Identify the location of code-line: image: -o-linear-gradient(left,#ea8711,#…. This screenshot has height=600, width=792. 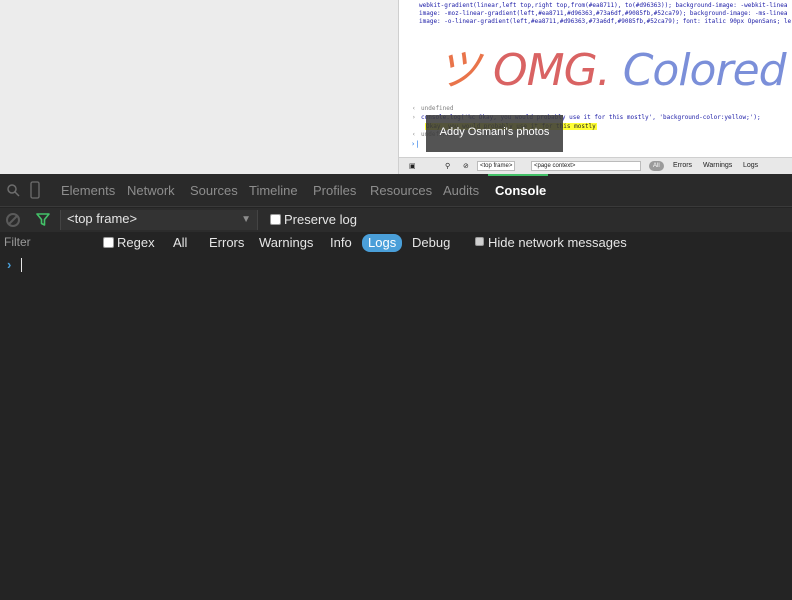
(605, 21).